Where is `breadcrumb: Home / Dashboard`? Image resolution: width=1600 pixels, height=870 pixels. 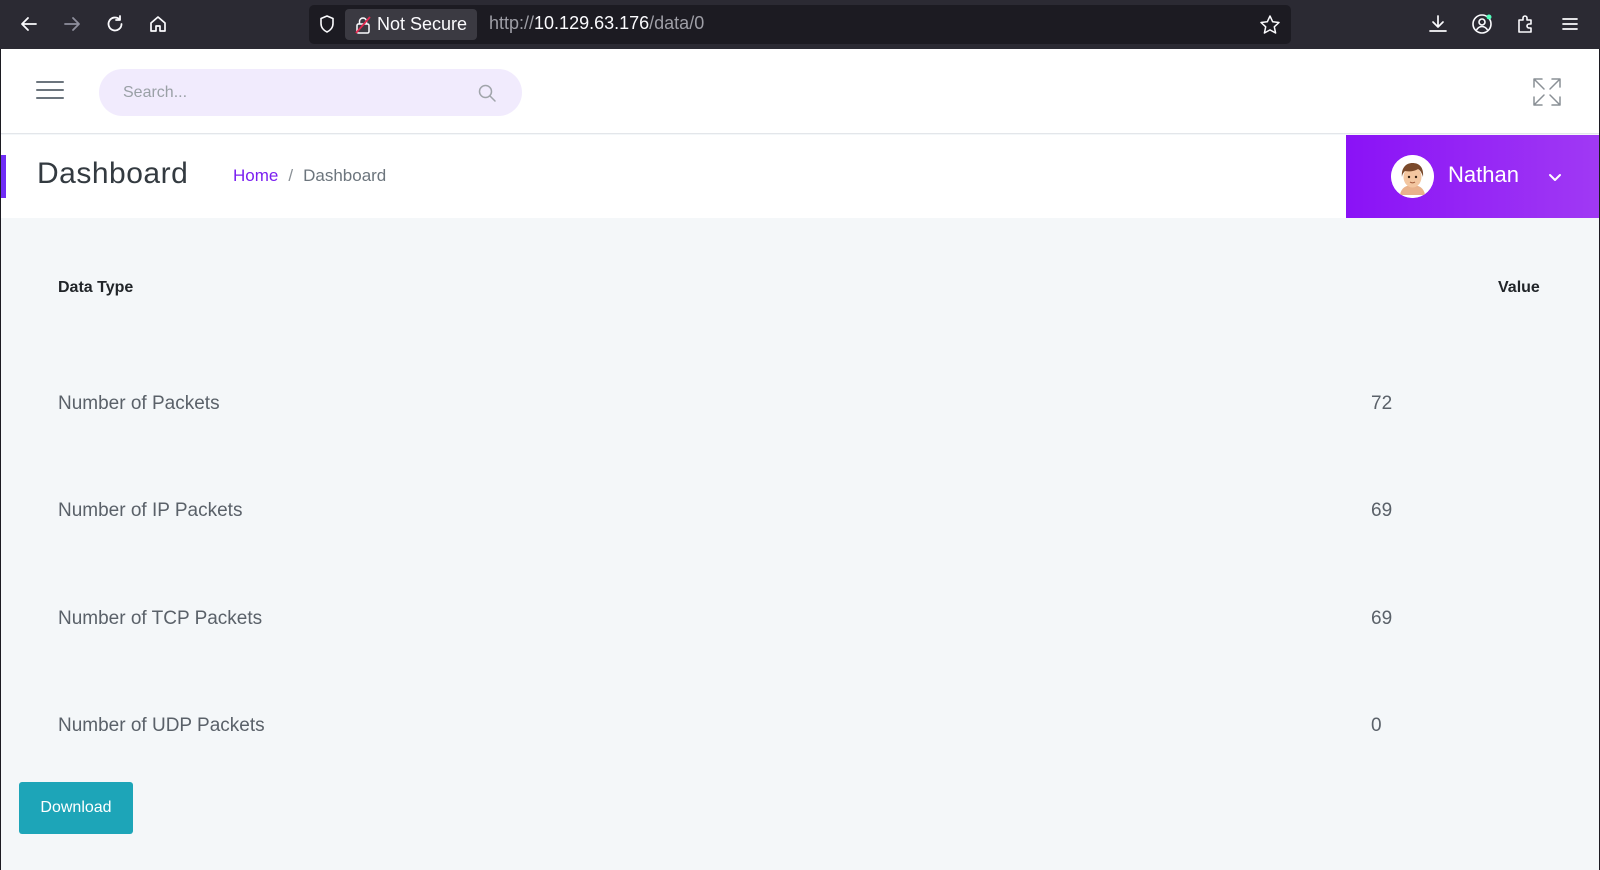
breadcrumb: Home / Dashboard is located at coordinates (309, 176).